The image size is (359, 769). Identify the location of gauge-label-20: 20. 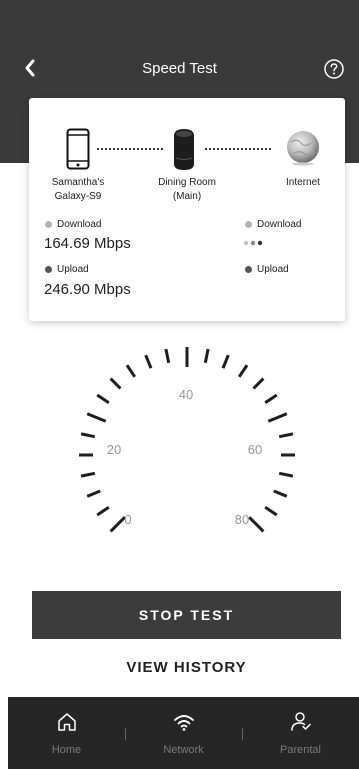
(114, 449).